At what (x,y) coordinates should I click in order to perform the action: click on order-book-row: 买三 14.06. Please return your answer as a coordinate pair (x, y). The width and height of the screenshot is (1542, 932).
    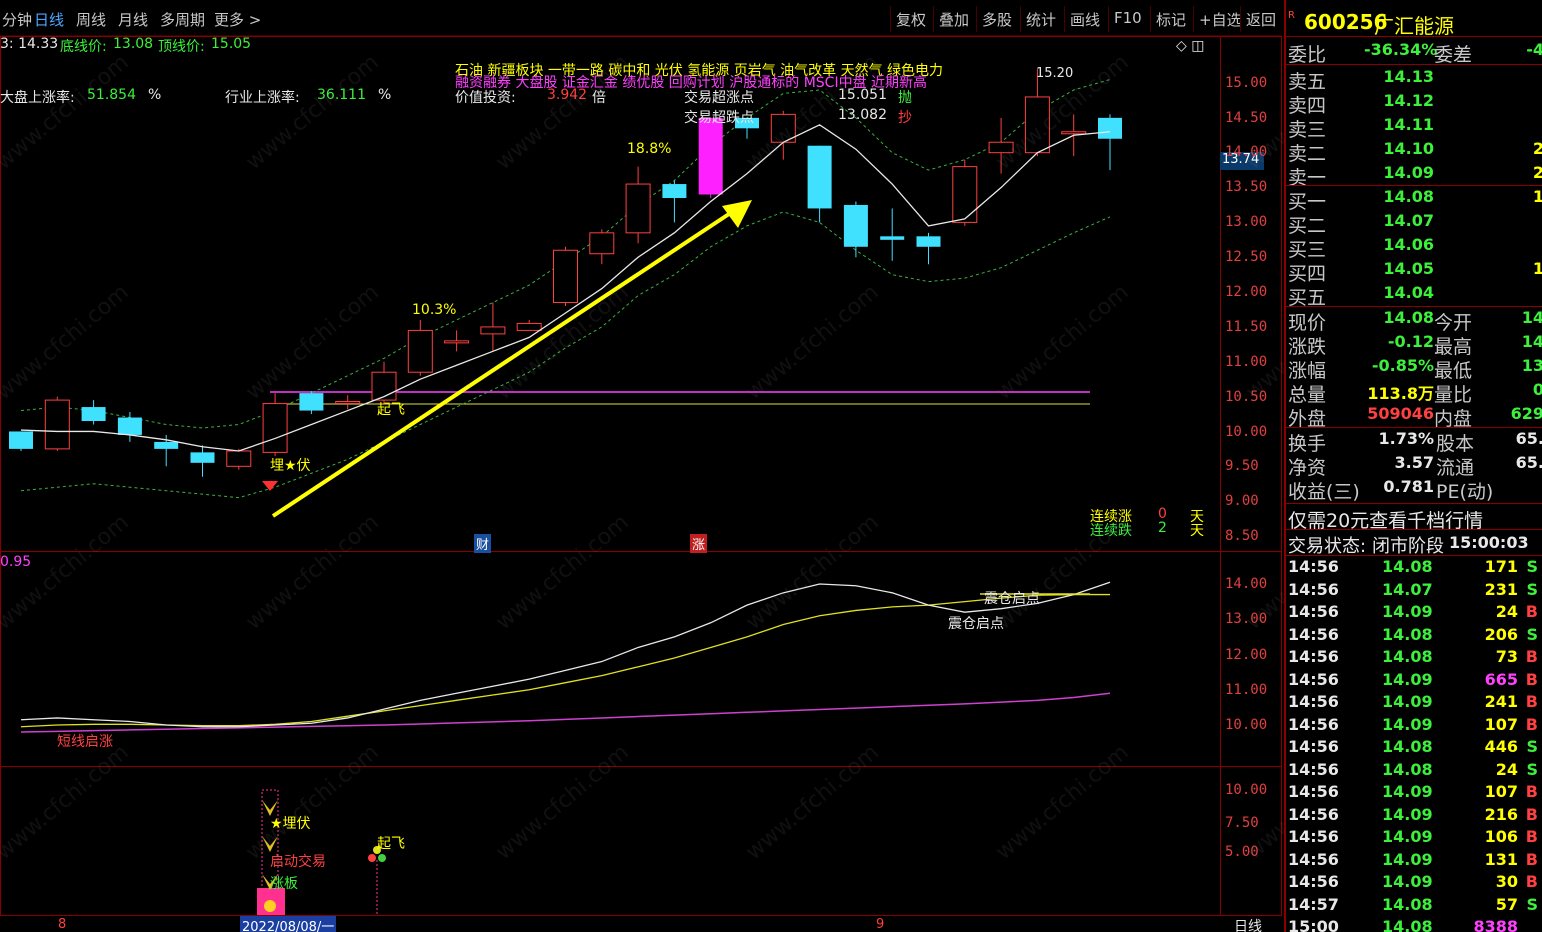
    Looking at the image, I should click on (1415, 248).